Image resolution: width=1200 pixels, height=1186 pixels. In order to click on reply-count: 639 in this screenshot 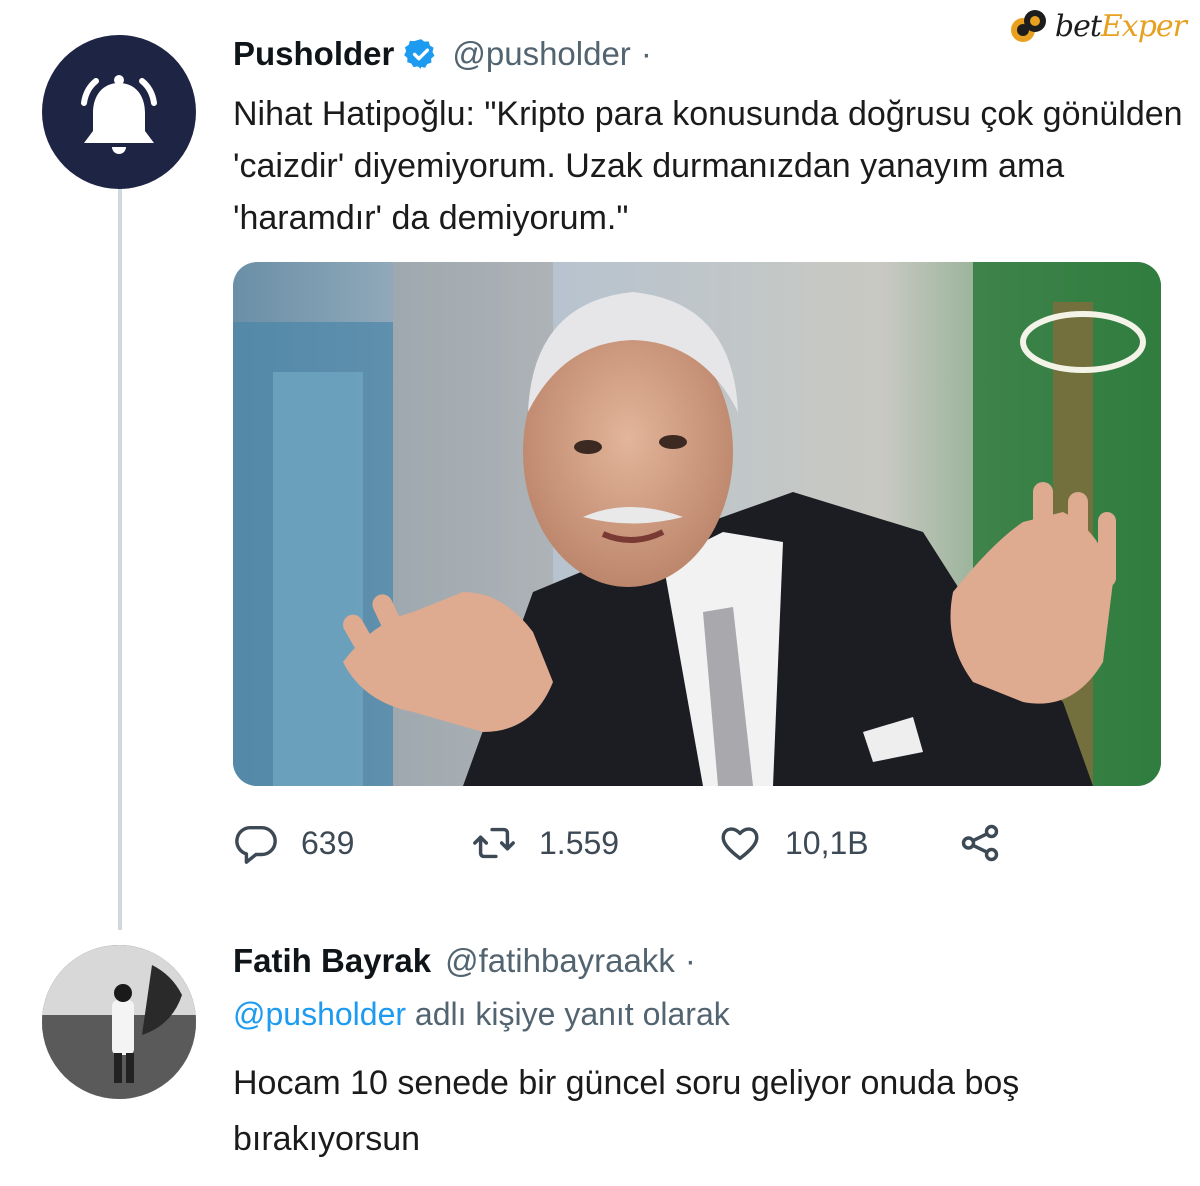, I will do `click(328, 842)`.